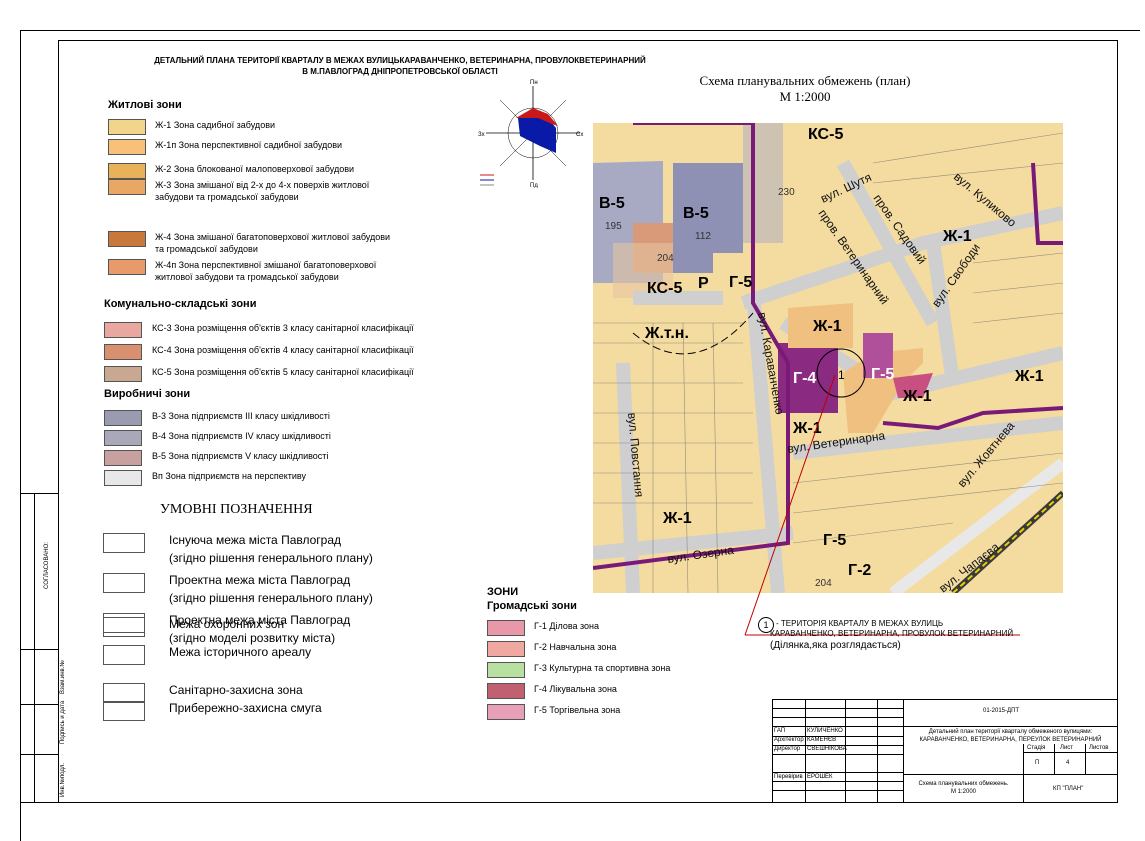 The image size is (1145, 841). I want to click on legend-item: Санітарно-захисна зона, so click(236, 690).